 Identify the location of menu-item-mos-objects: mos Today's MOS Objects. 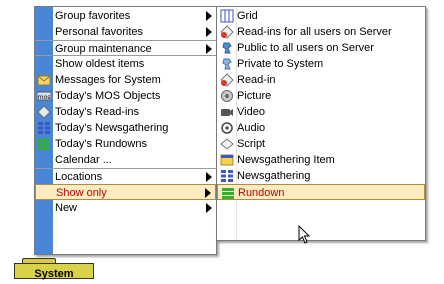
(125, 96).